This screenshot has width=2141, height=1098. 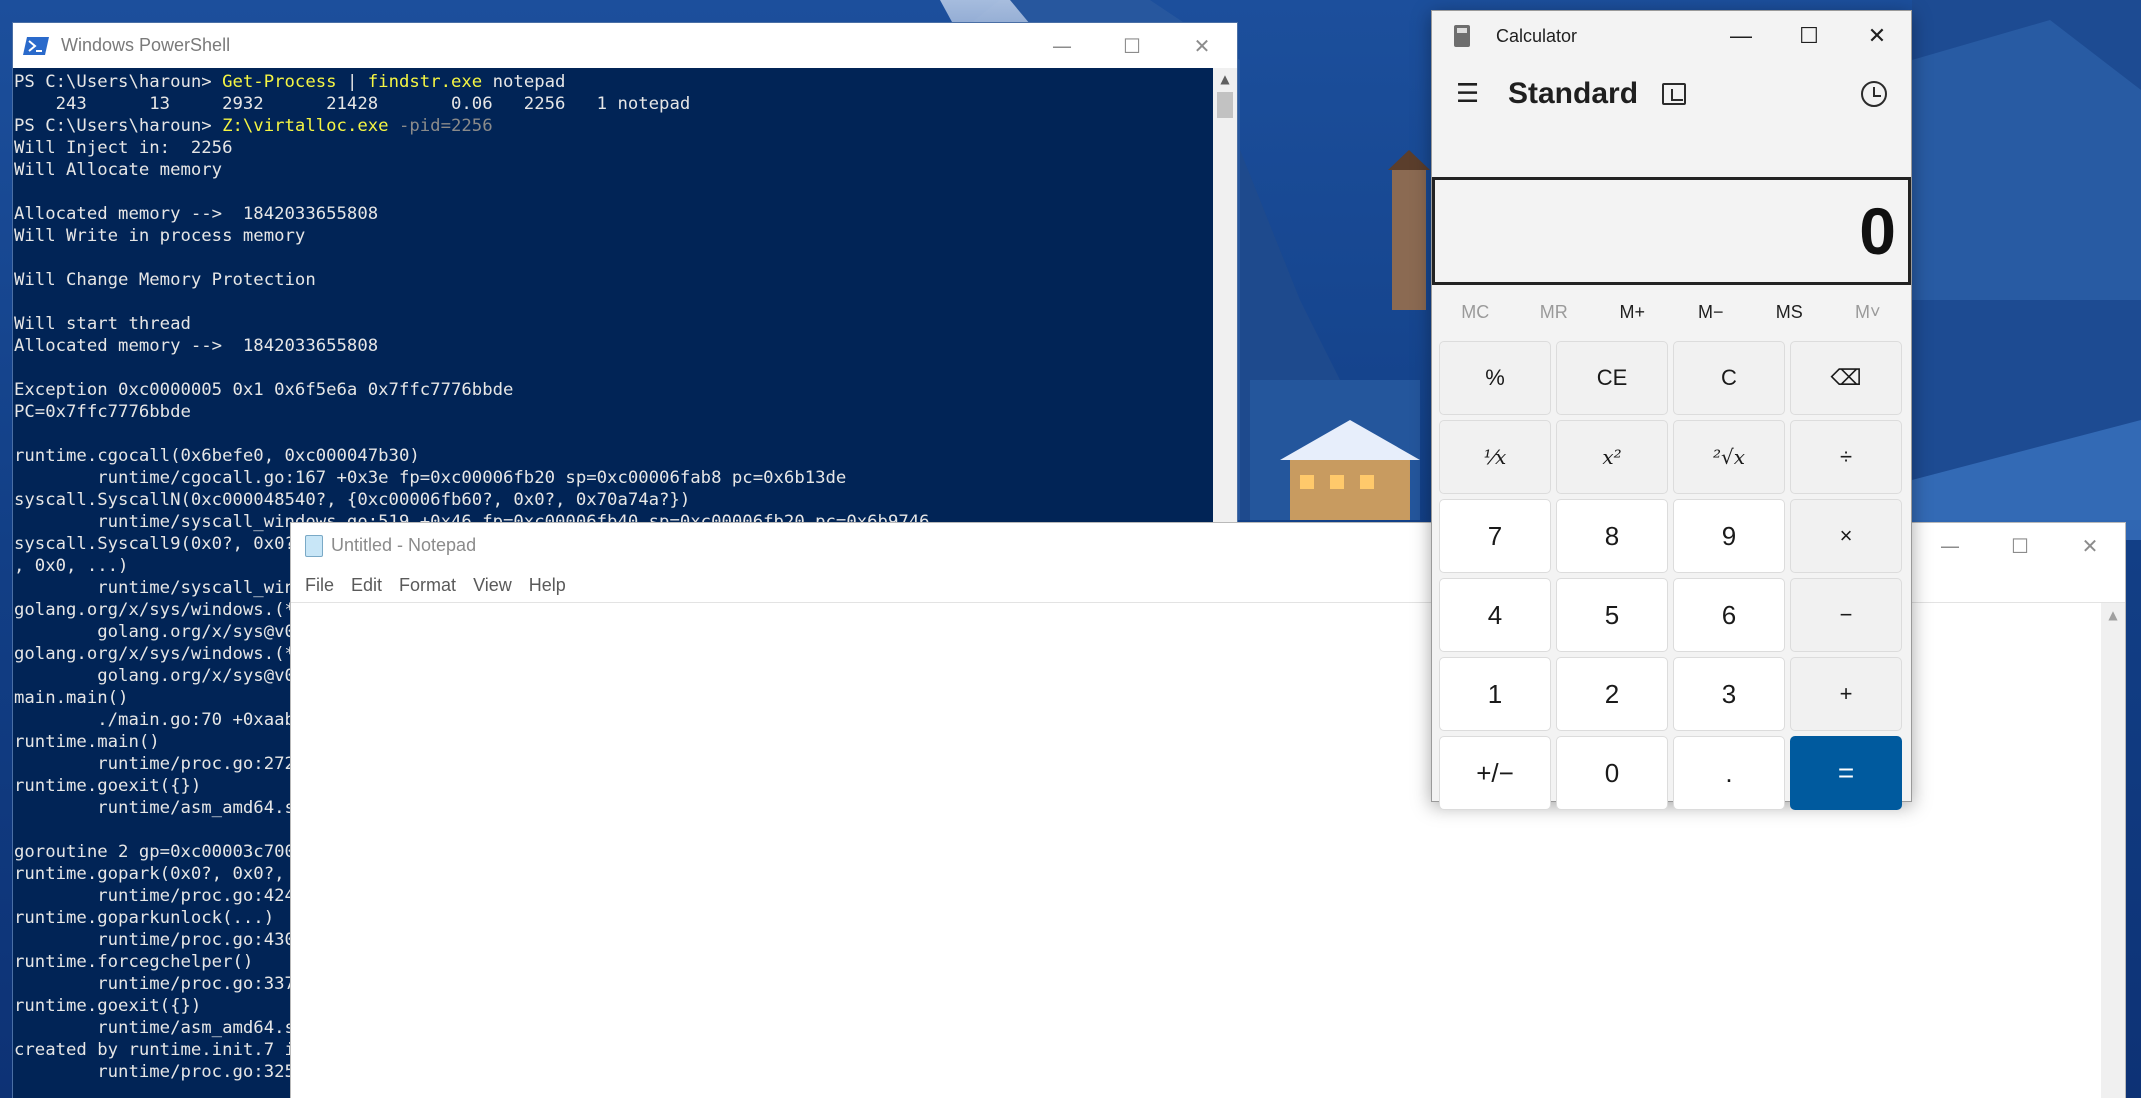 I want to click on console-text: runtime.gopark(0x0?, 0x0?, 0, so click(x=160, y=874).